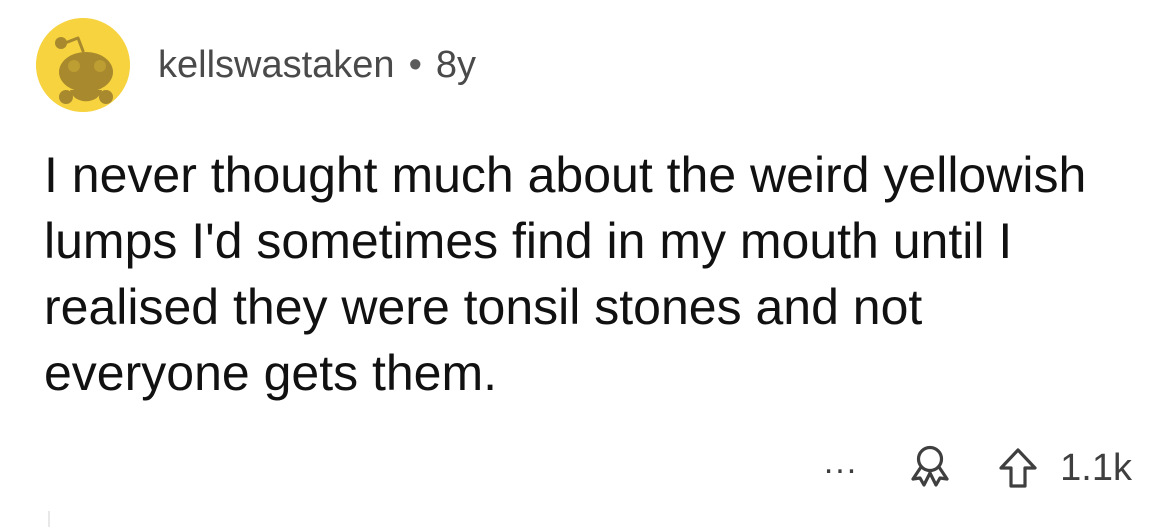 Image resolution: width=1170 pixels, height=527 pixels. Describe the element at coordinates (276, 65) in the screenshot. I see `username: kellswastaken` at that location.